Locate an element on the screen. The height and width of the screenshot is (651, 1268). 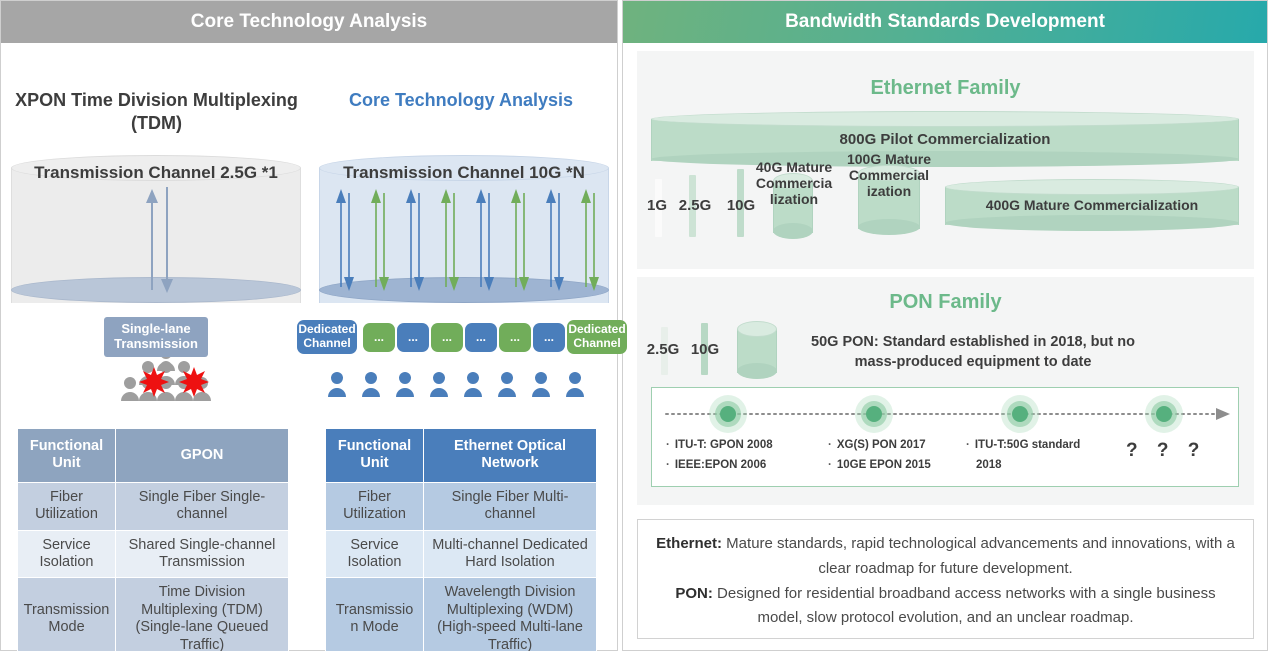
gpon-r1c0: Service Isolation is located at coordinates (66, 554).